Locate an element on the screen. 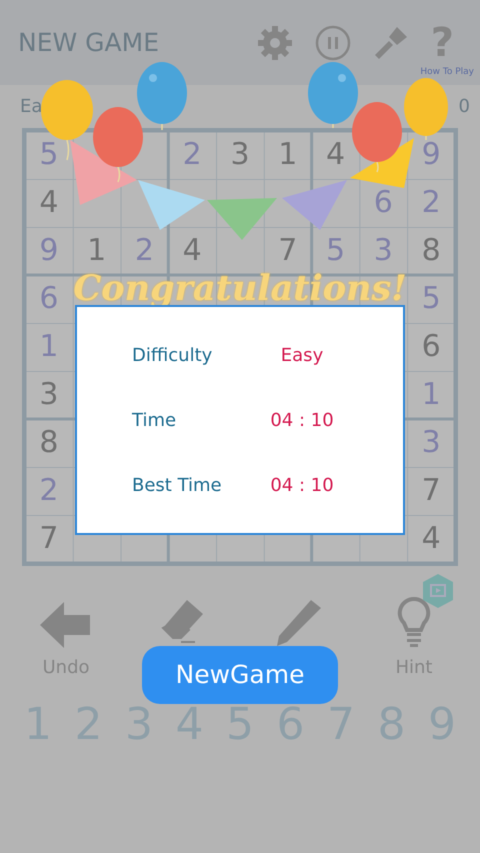  lightbulb-icon is located at coordinates (414, 622).